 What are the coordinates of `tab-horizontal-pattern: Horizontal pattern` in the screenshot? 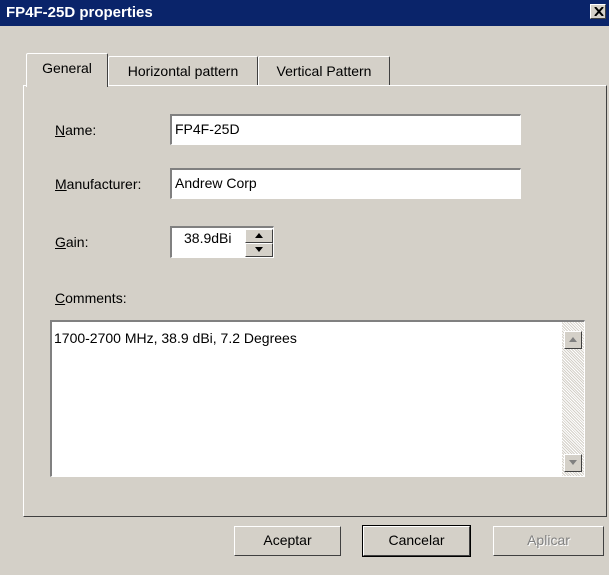 It's located at (183, 70).